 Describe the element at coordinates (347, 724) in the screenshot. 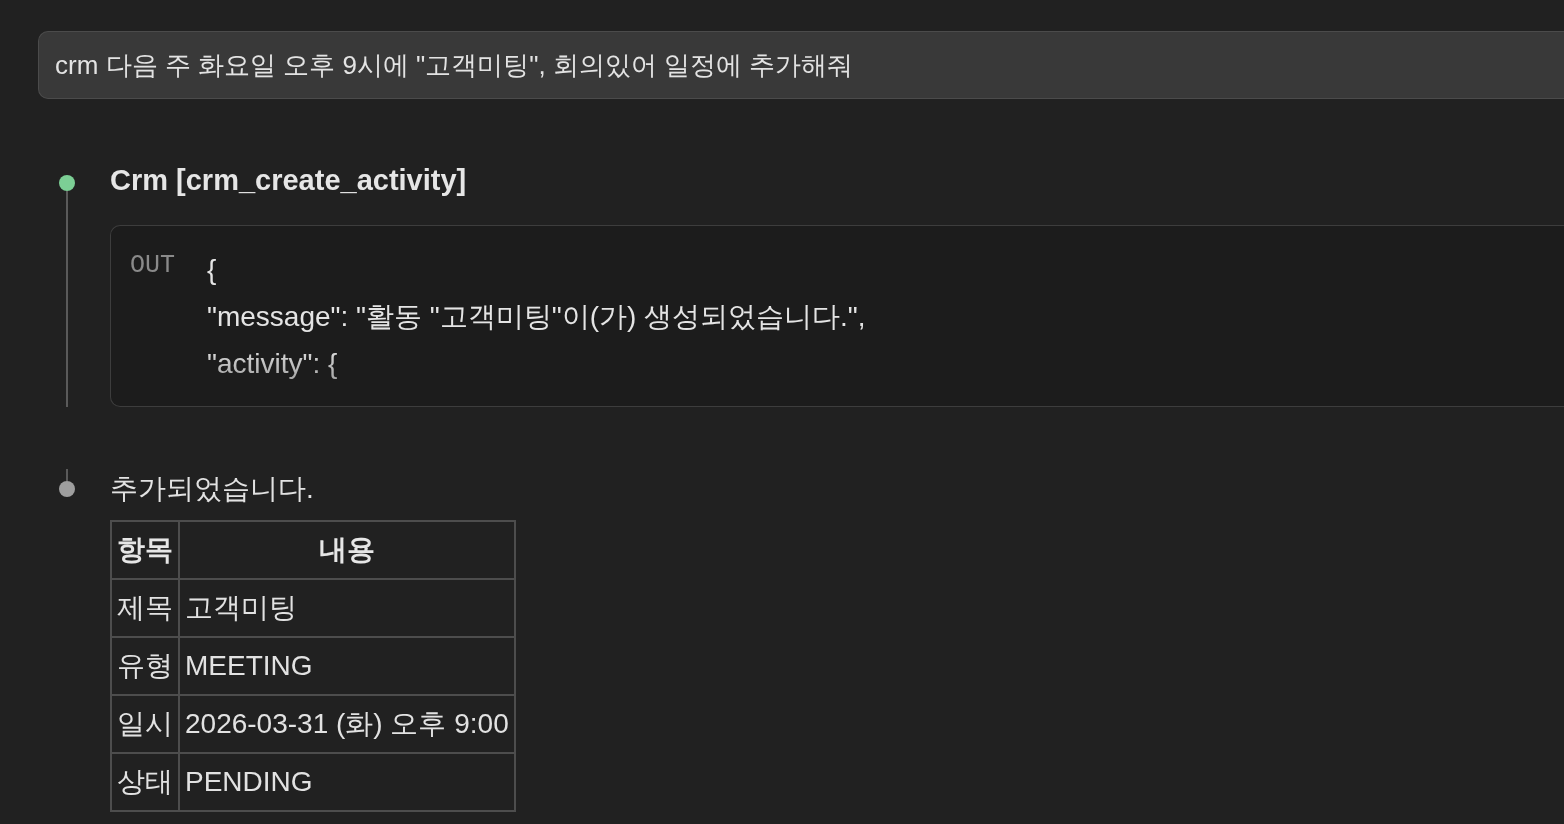

I see `table-cell: 2026-03-31 (화) 오후 9:00` at that location.